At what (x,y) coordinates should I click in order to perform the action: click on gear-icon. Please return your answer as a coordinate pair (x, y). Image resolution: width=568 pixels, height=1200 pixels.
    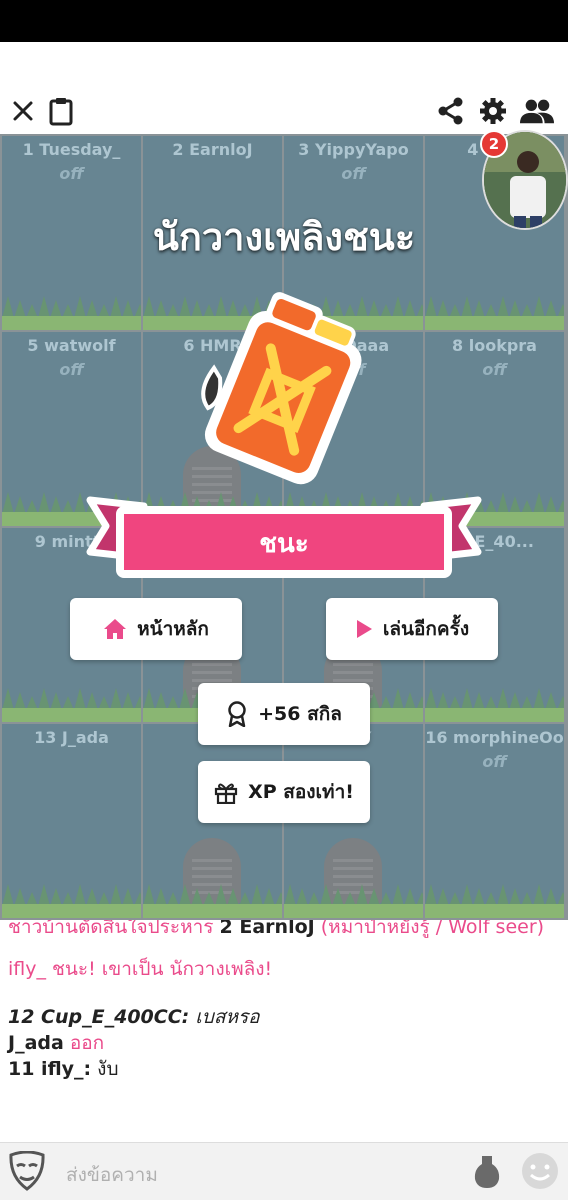
    Looking at the image, I should click on (493, 111).